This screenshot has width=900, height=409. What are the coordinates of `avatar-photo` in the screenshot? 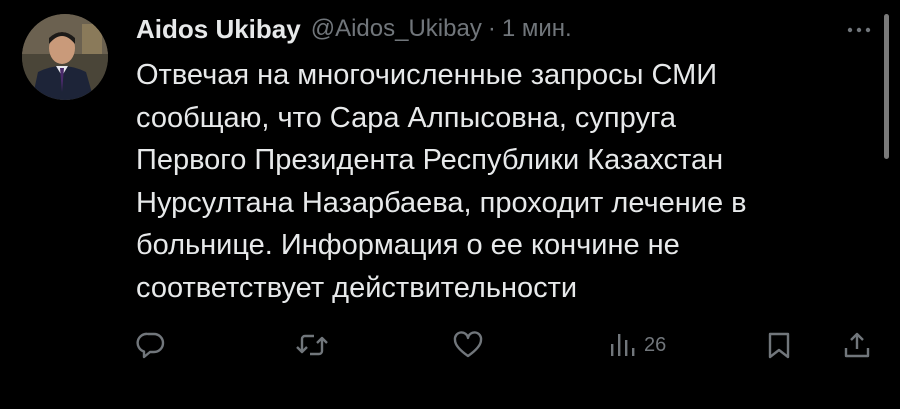 It's located at (65, 57).